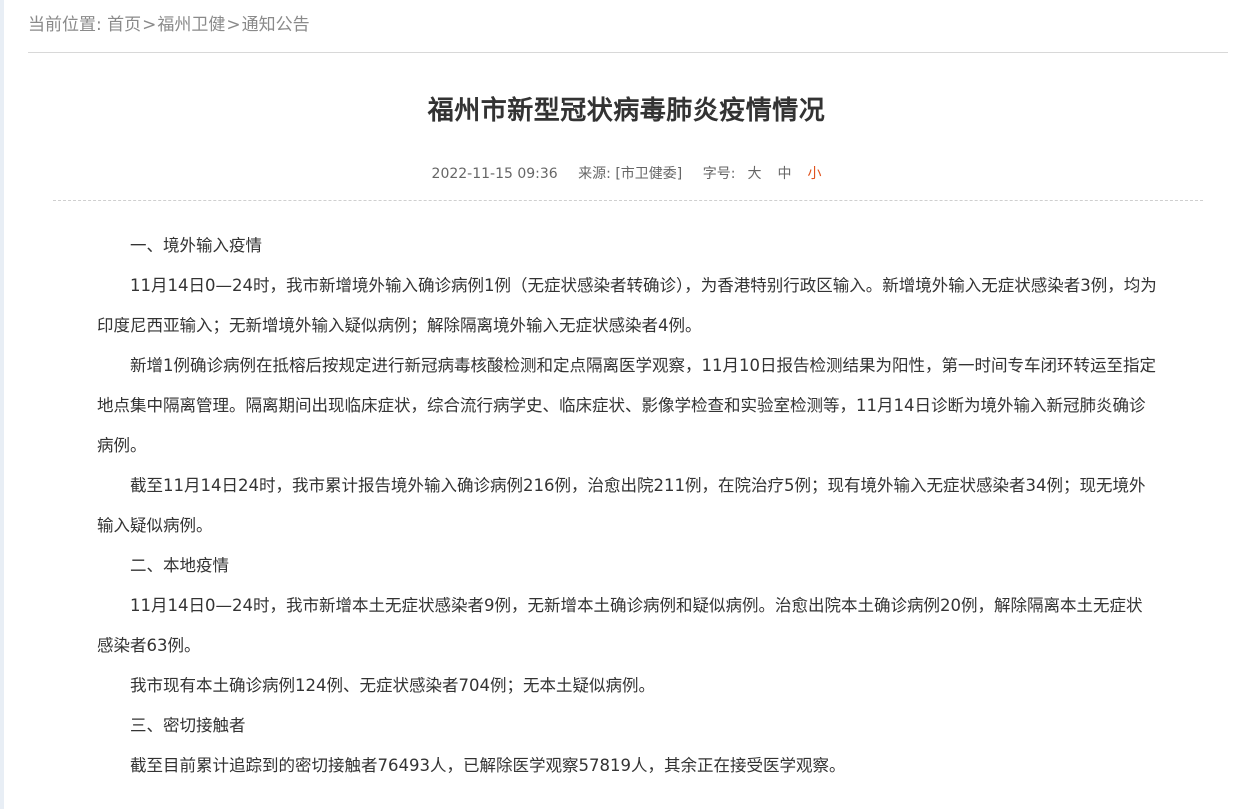 The width and height of the screenshot is (1253, 809). I want to click on section-heading-local: 二、本地疫情, so click(179, 565).